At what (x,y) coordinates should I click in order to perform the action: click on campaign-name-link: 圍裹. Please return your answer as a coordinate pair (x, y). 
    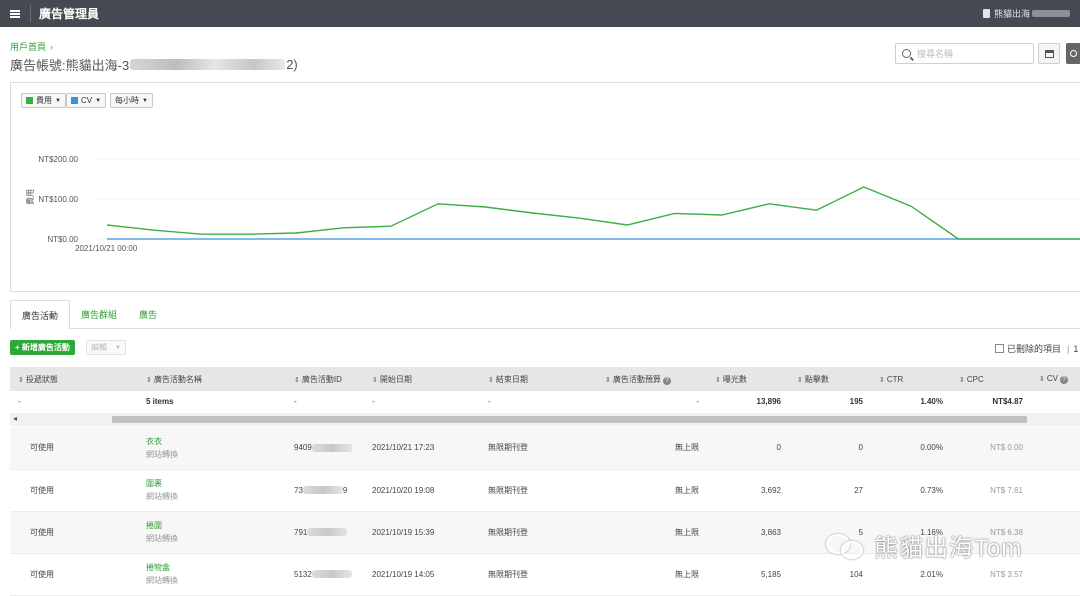
    Looking at the image, I should click on (212, 483).